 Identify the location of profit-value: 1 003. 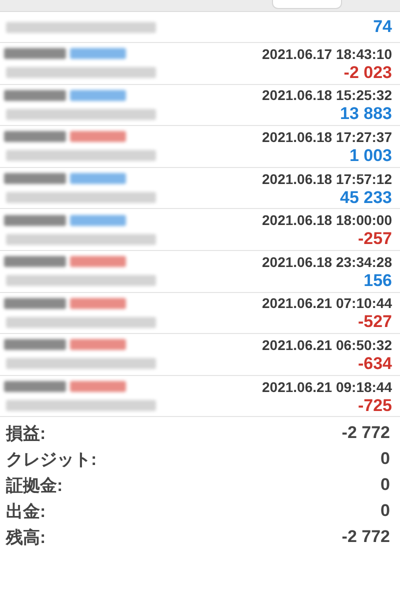
(370, 156).